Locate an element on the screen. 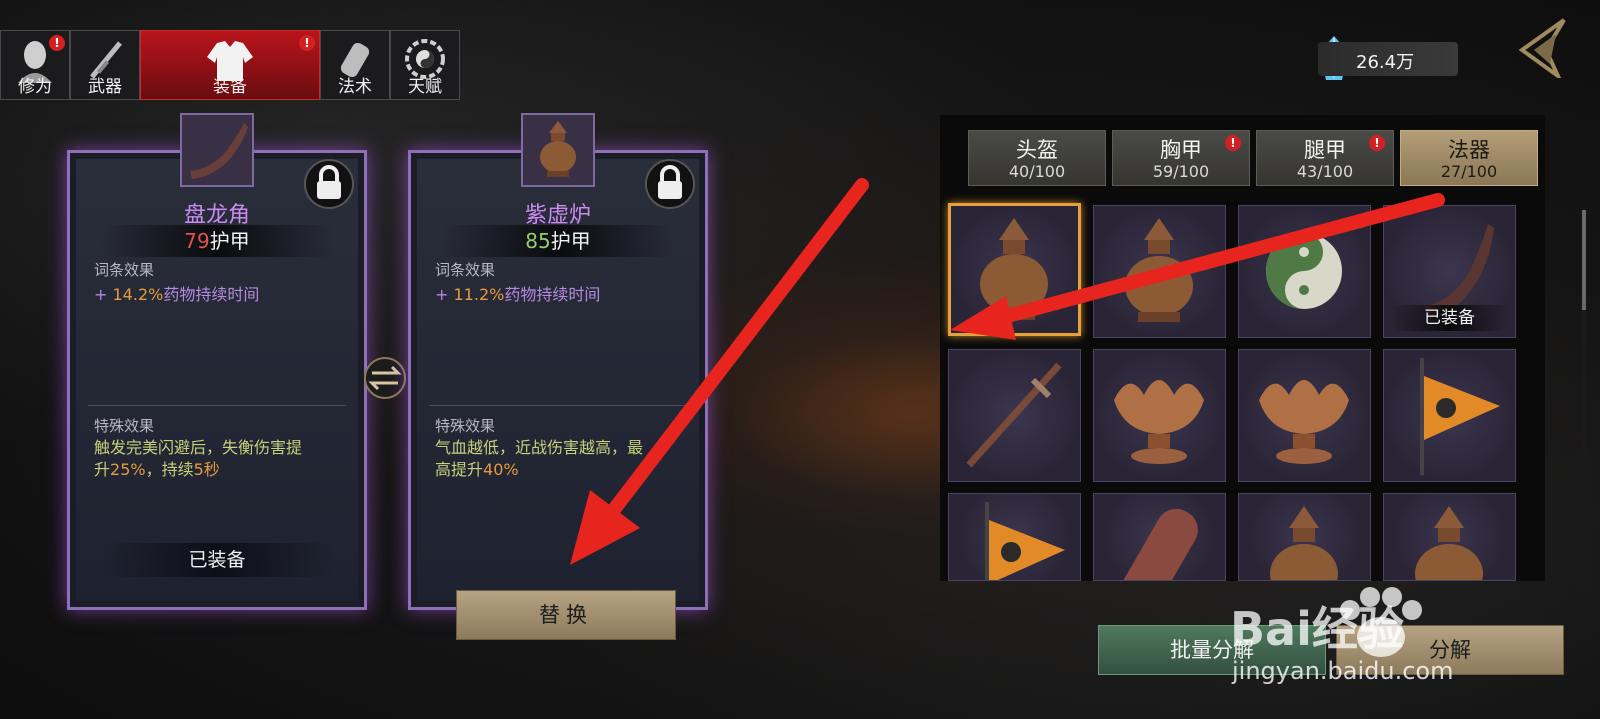  watermark-brand: Bai经验 is located at coordinates (1317, 629).